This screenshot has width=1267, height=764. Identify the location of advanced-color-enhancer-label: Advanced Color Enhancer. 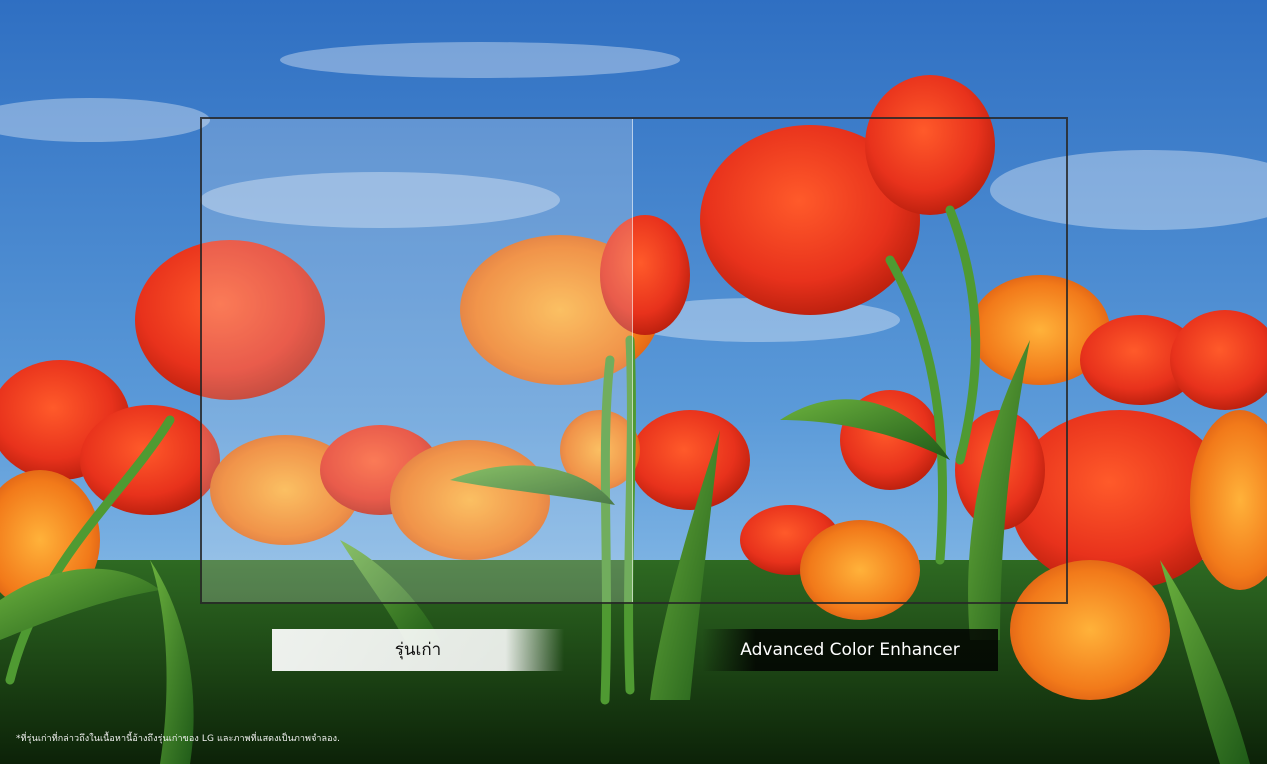
(850, 650).